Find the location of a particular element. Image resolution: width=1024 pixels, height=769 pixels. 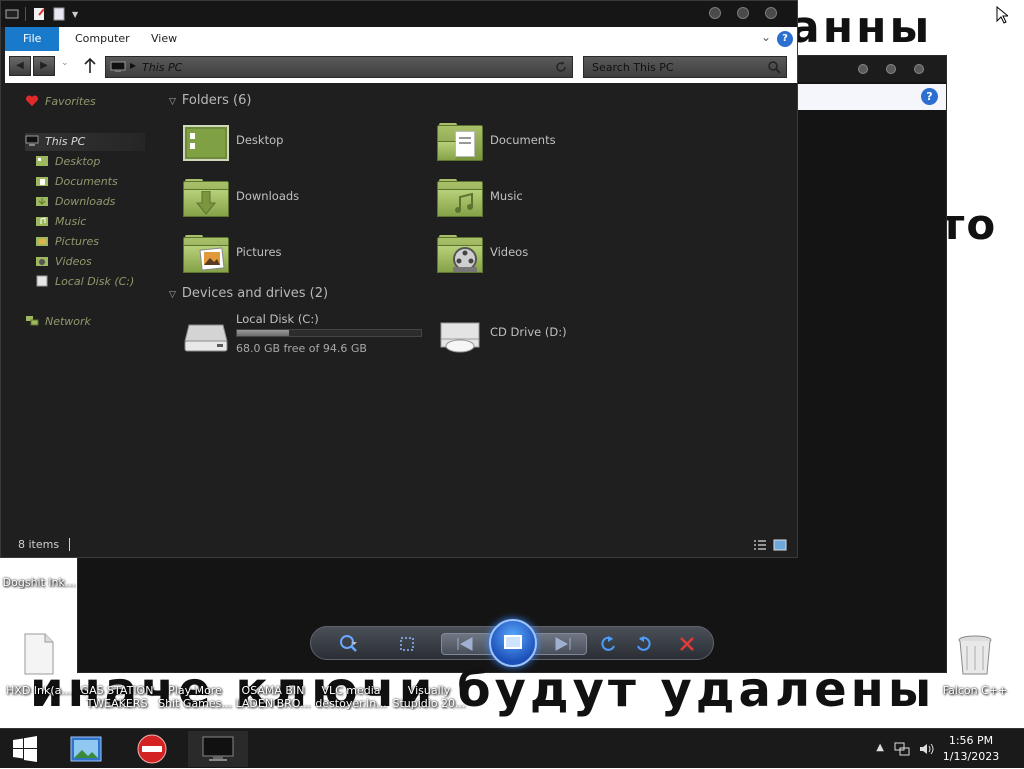

new-folder-icon is located at coordinates (59, 14).